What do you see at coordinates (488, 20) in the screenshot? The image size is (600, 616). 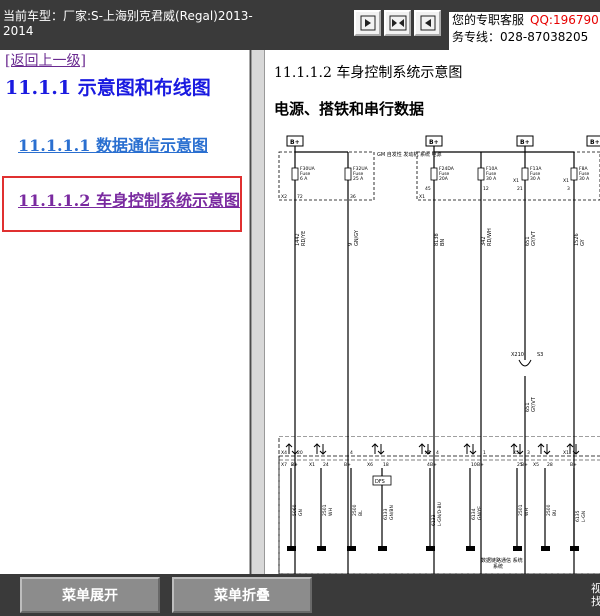 I see `service-label: 您的专职客服` at bounding box center [488, 20].